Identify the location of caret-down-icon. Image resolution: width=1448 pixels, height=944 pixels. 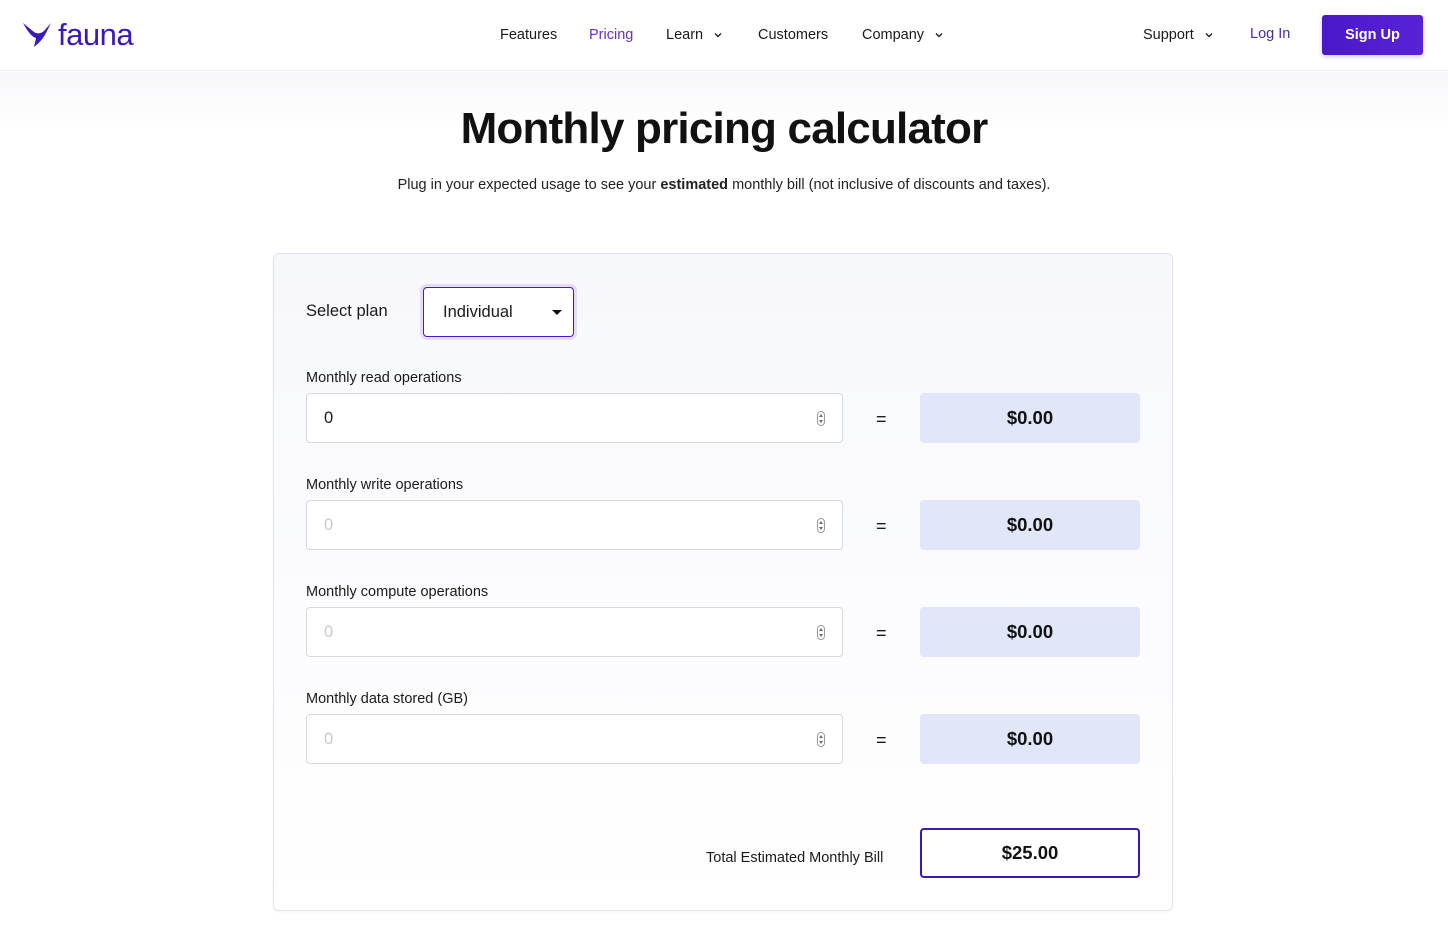
(557, 312).